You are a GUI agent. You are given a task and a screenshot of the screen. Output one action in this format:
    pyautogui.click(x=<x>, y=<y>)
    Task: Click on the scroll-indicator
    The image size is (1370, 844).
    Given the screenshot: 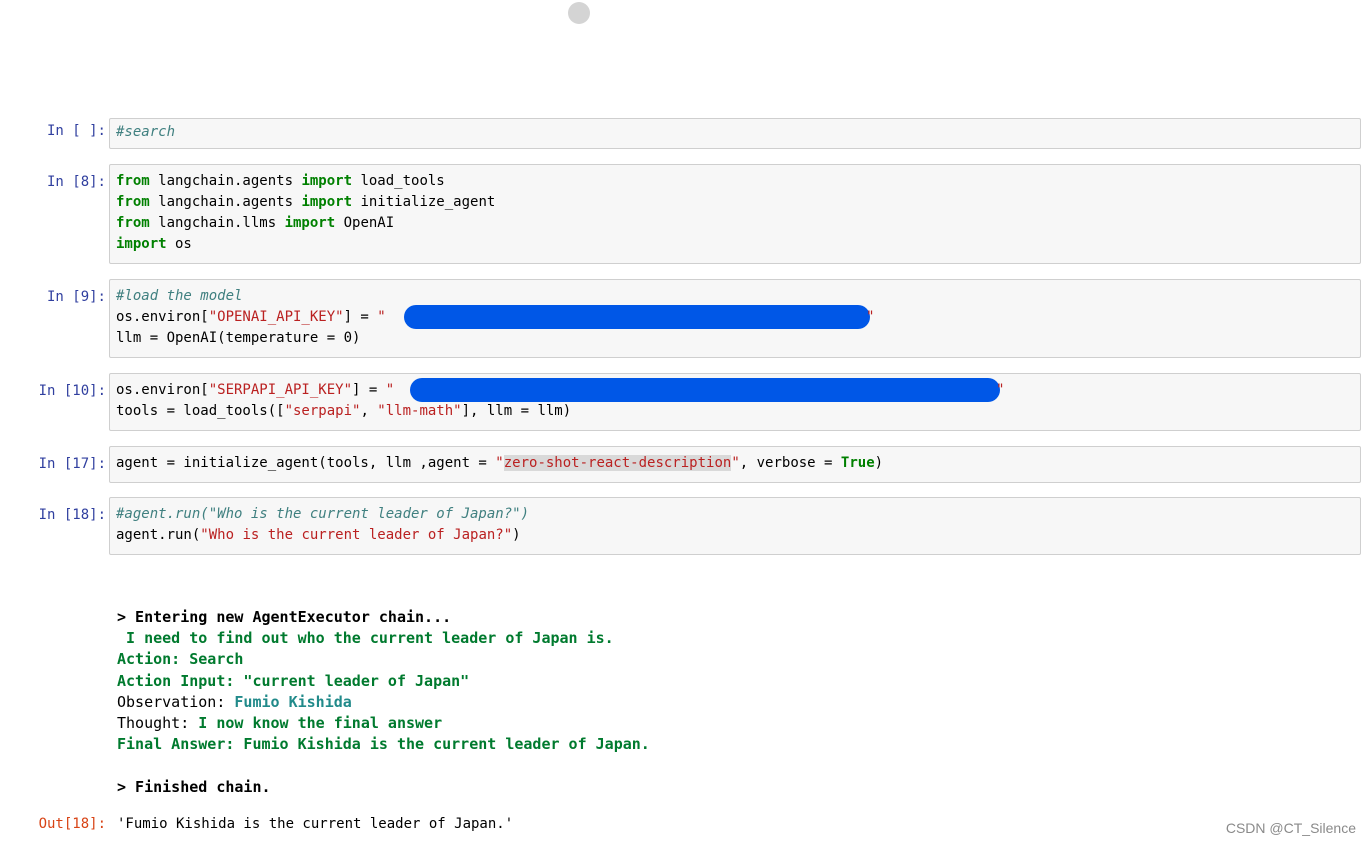 What is the action you would take?
    pyautogui.click(x=579, y=13)
    